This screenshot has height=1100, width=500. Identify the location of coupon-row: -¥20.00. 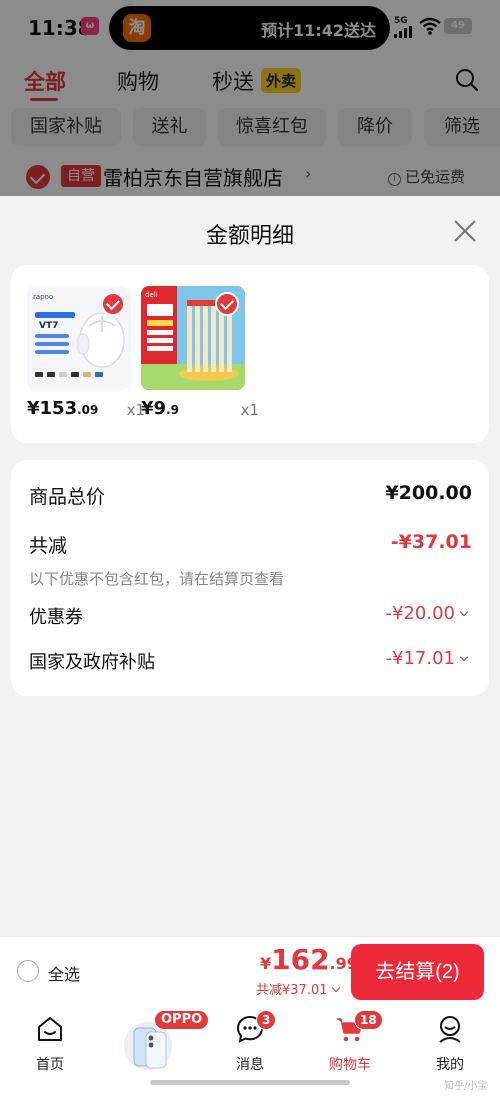
(427, 613).